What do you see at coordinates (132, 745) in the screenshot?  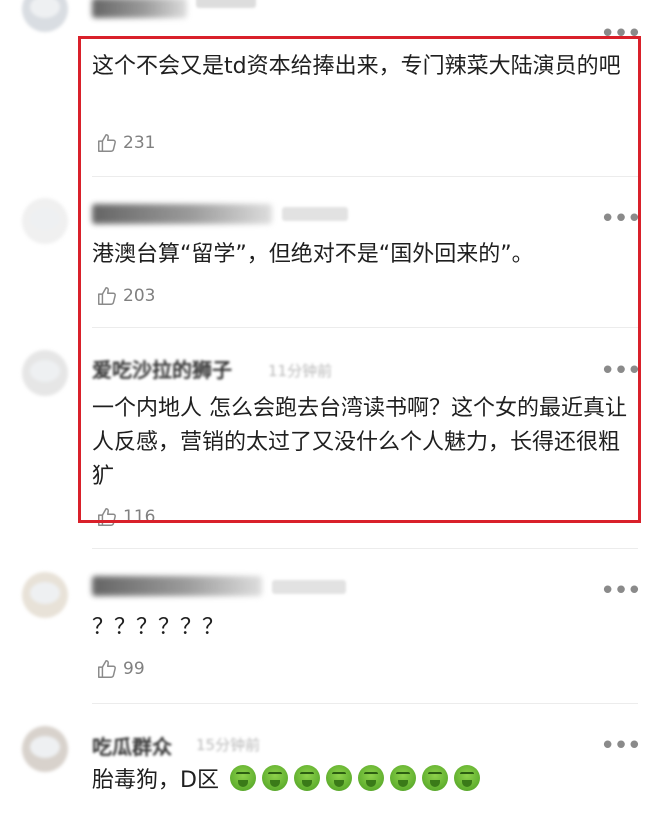 I see `username: 吃瓜群众` at bounding box center [132, 745].